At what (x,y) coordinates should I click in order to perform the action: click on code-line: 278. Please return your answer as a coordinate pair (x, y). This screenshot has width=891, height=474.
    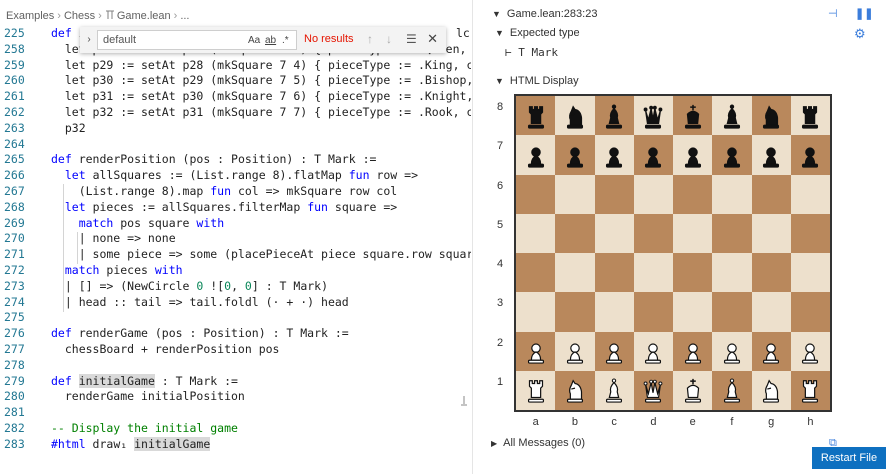
    Looking at the image, I should click on (235, 365).